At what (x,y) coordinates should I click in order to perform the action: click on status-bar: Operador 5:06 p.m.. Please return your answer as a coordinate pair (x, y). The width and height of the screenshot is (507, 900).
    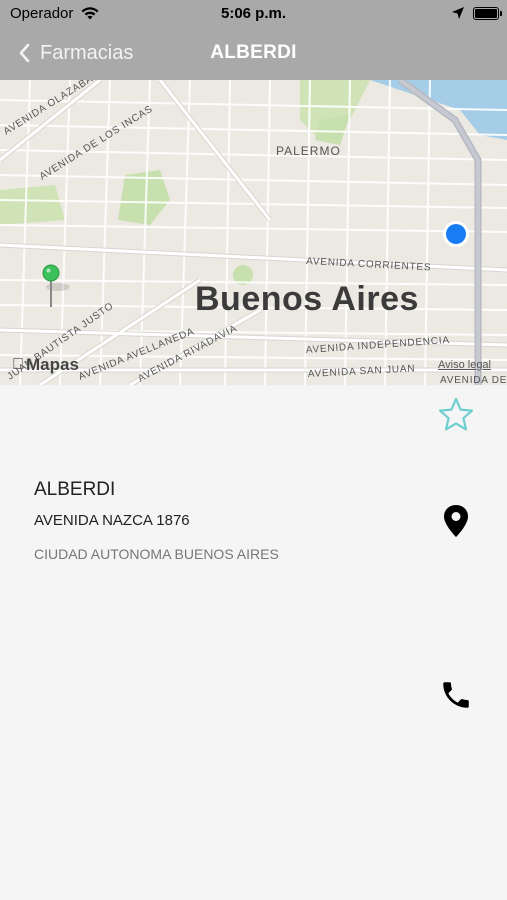
    Looking at the image, I should click on (253, 14).